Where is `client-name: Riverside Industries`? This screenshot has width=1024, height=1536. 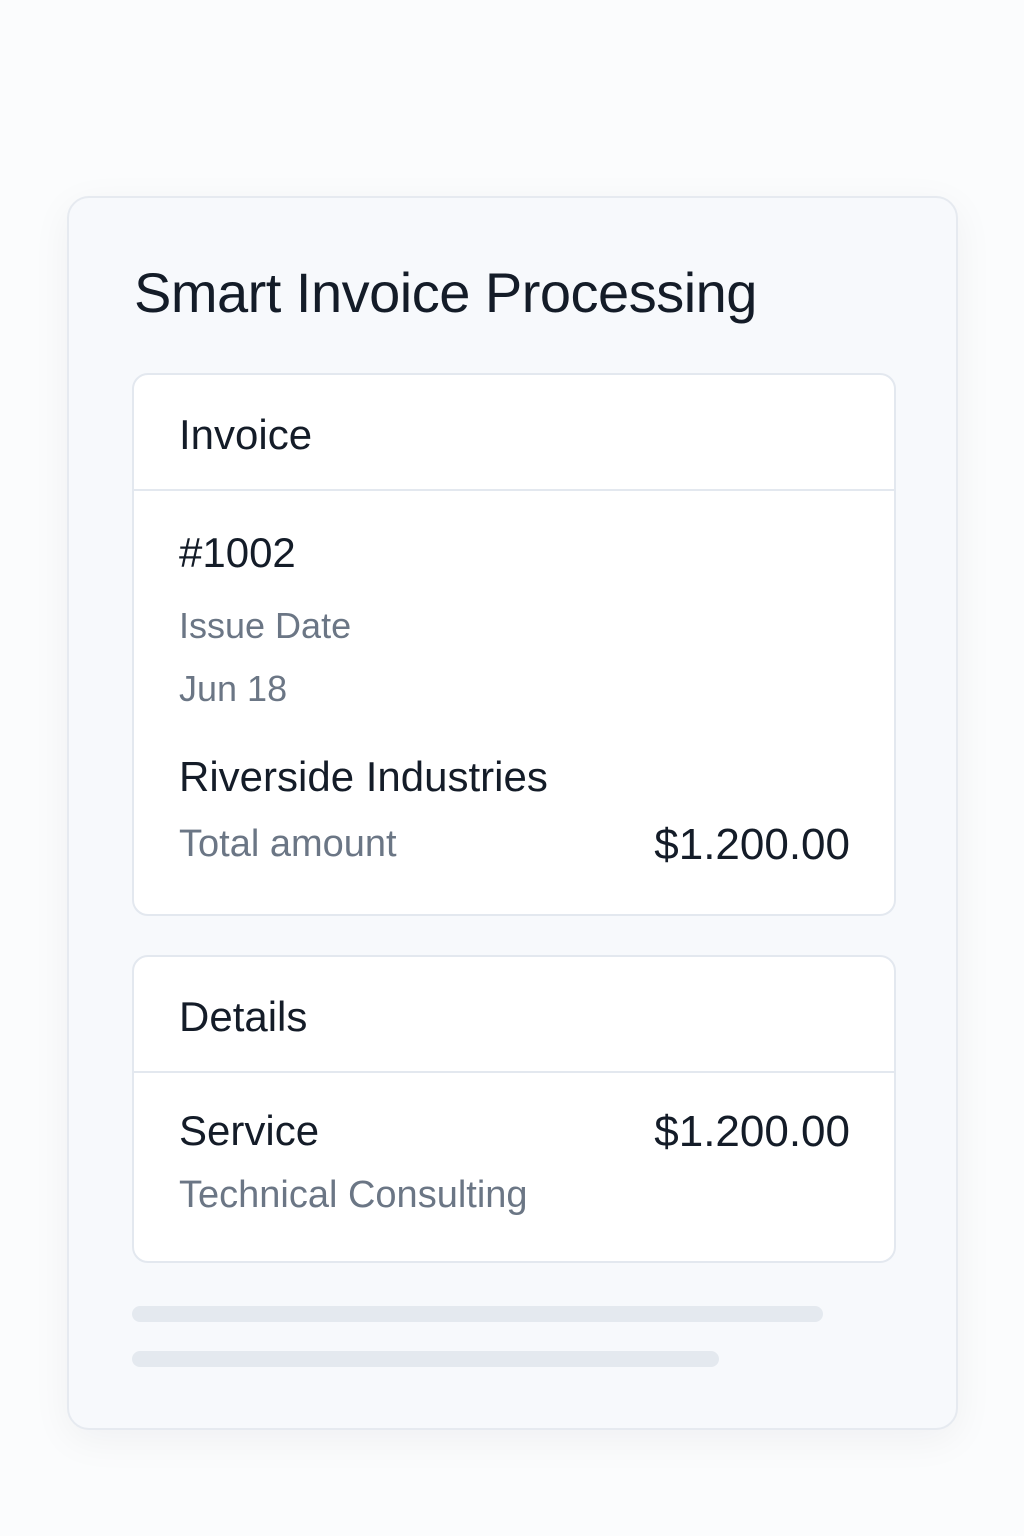
client-name: Riverside Industries is located at coordinates (363, 776).